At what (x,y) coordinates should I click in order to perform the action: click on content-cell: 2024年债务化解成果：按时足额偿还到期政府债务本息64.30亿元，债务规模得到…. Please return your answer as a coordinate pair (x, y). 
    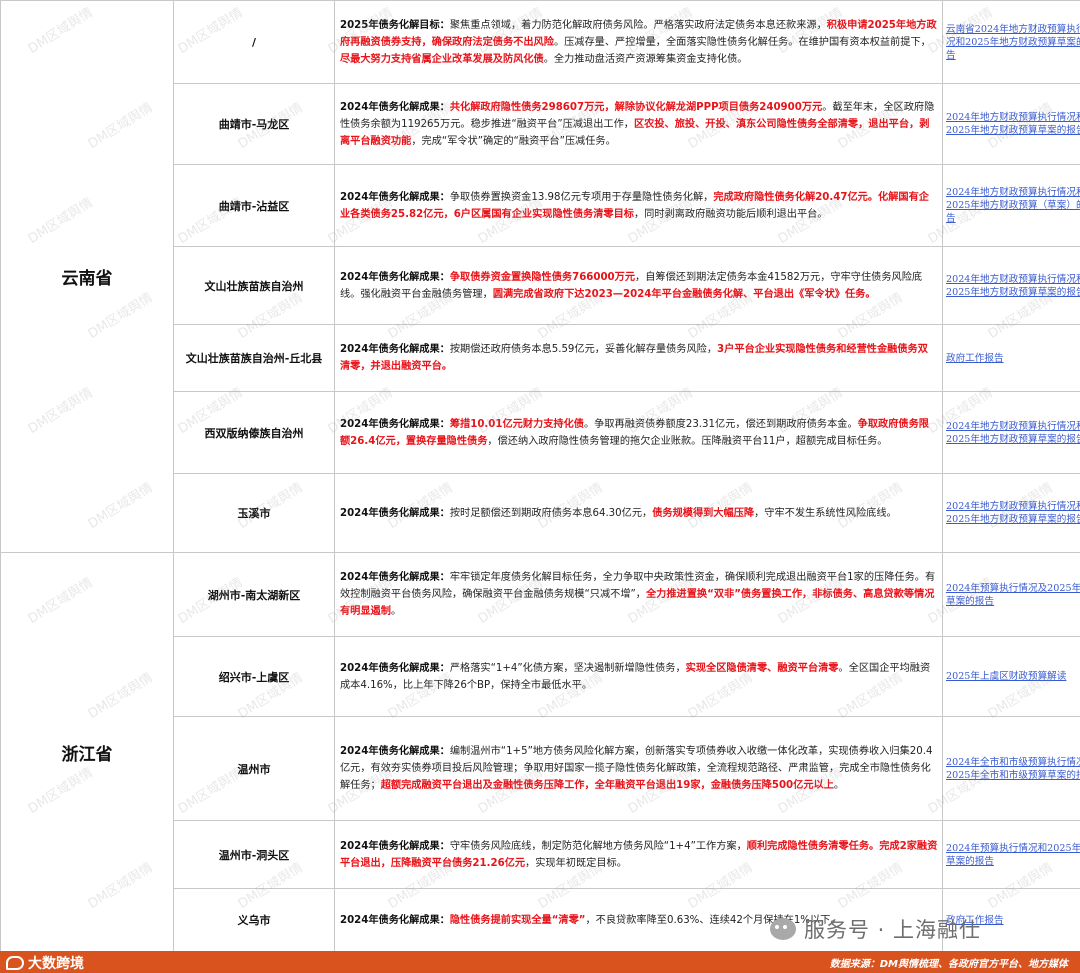
    Looking at the image, I should click on (638, 513).